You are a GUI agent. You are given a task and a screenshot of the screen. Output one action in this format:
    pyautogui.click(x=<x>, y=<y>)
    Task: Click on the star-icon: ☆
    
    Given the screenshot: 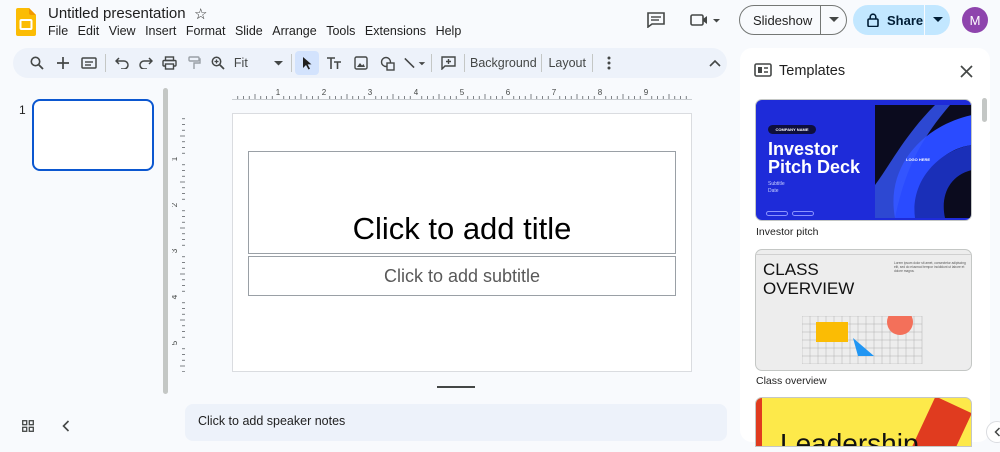 What is the action you would take?
    pyautogui.click(x=200, y=14)
    